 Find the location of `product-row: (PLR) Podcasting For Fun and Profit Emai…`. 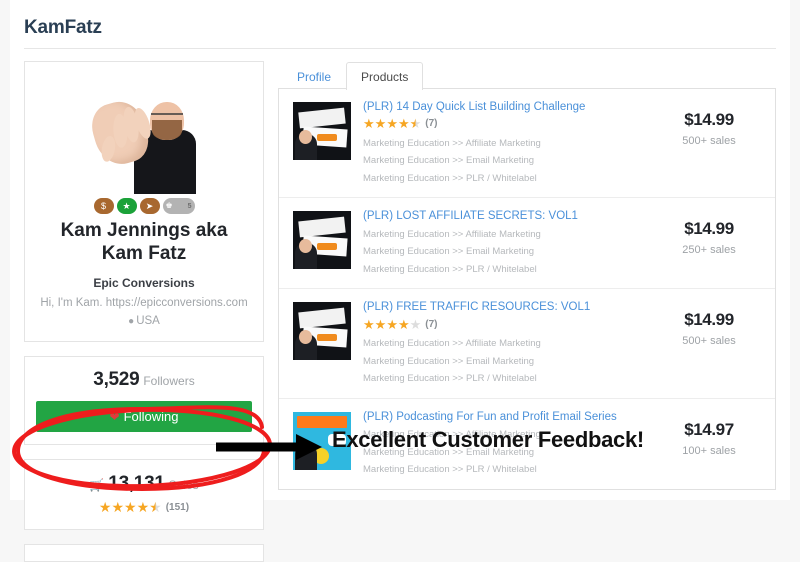

product-row: (PLR) Podcasting For Fun and Profit Emai… is located at coordinates (527, 444).